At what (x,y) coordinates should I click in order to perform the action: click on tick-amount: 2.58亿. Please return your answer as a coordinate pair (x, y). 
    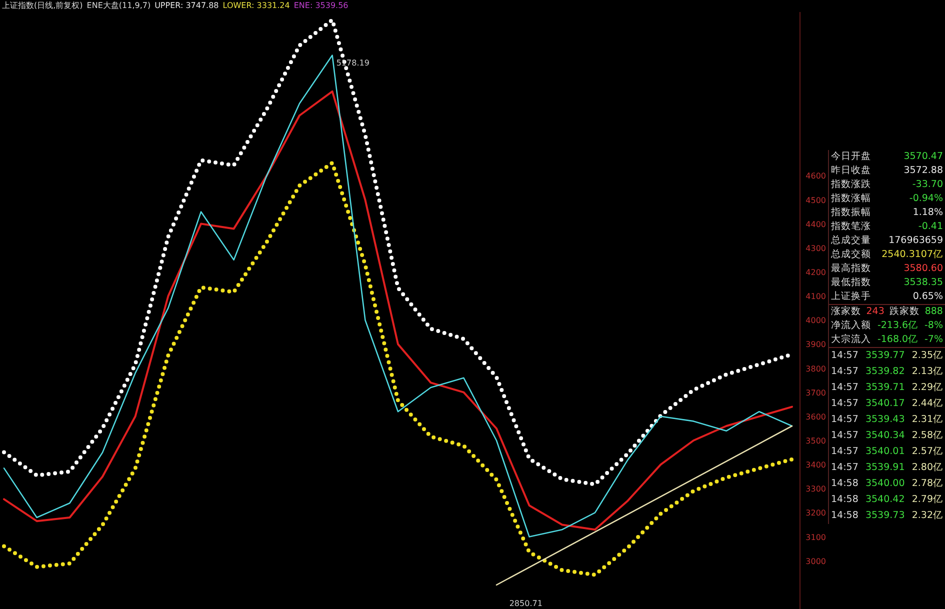
    Looking at the image, I should click on (927, 436).